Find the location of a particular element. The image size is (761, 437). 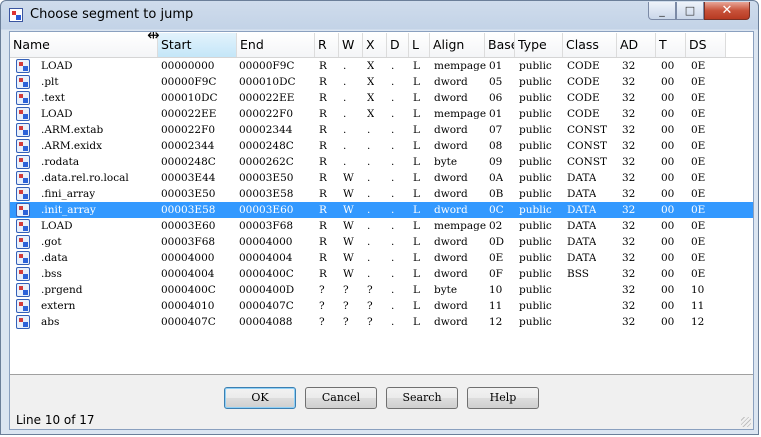

column-header-w: W is located at coordinates (351, 45).